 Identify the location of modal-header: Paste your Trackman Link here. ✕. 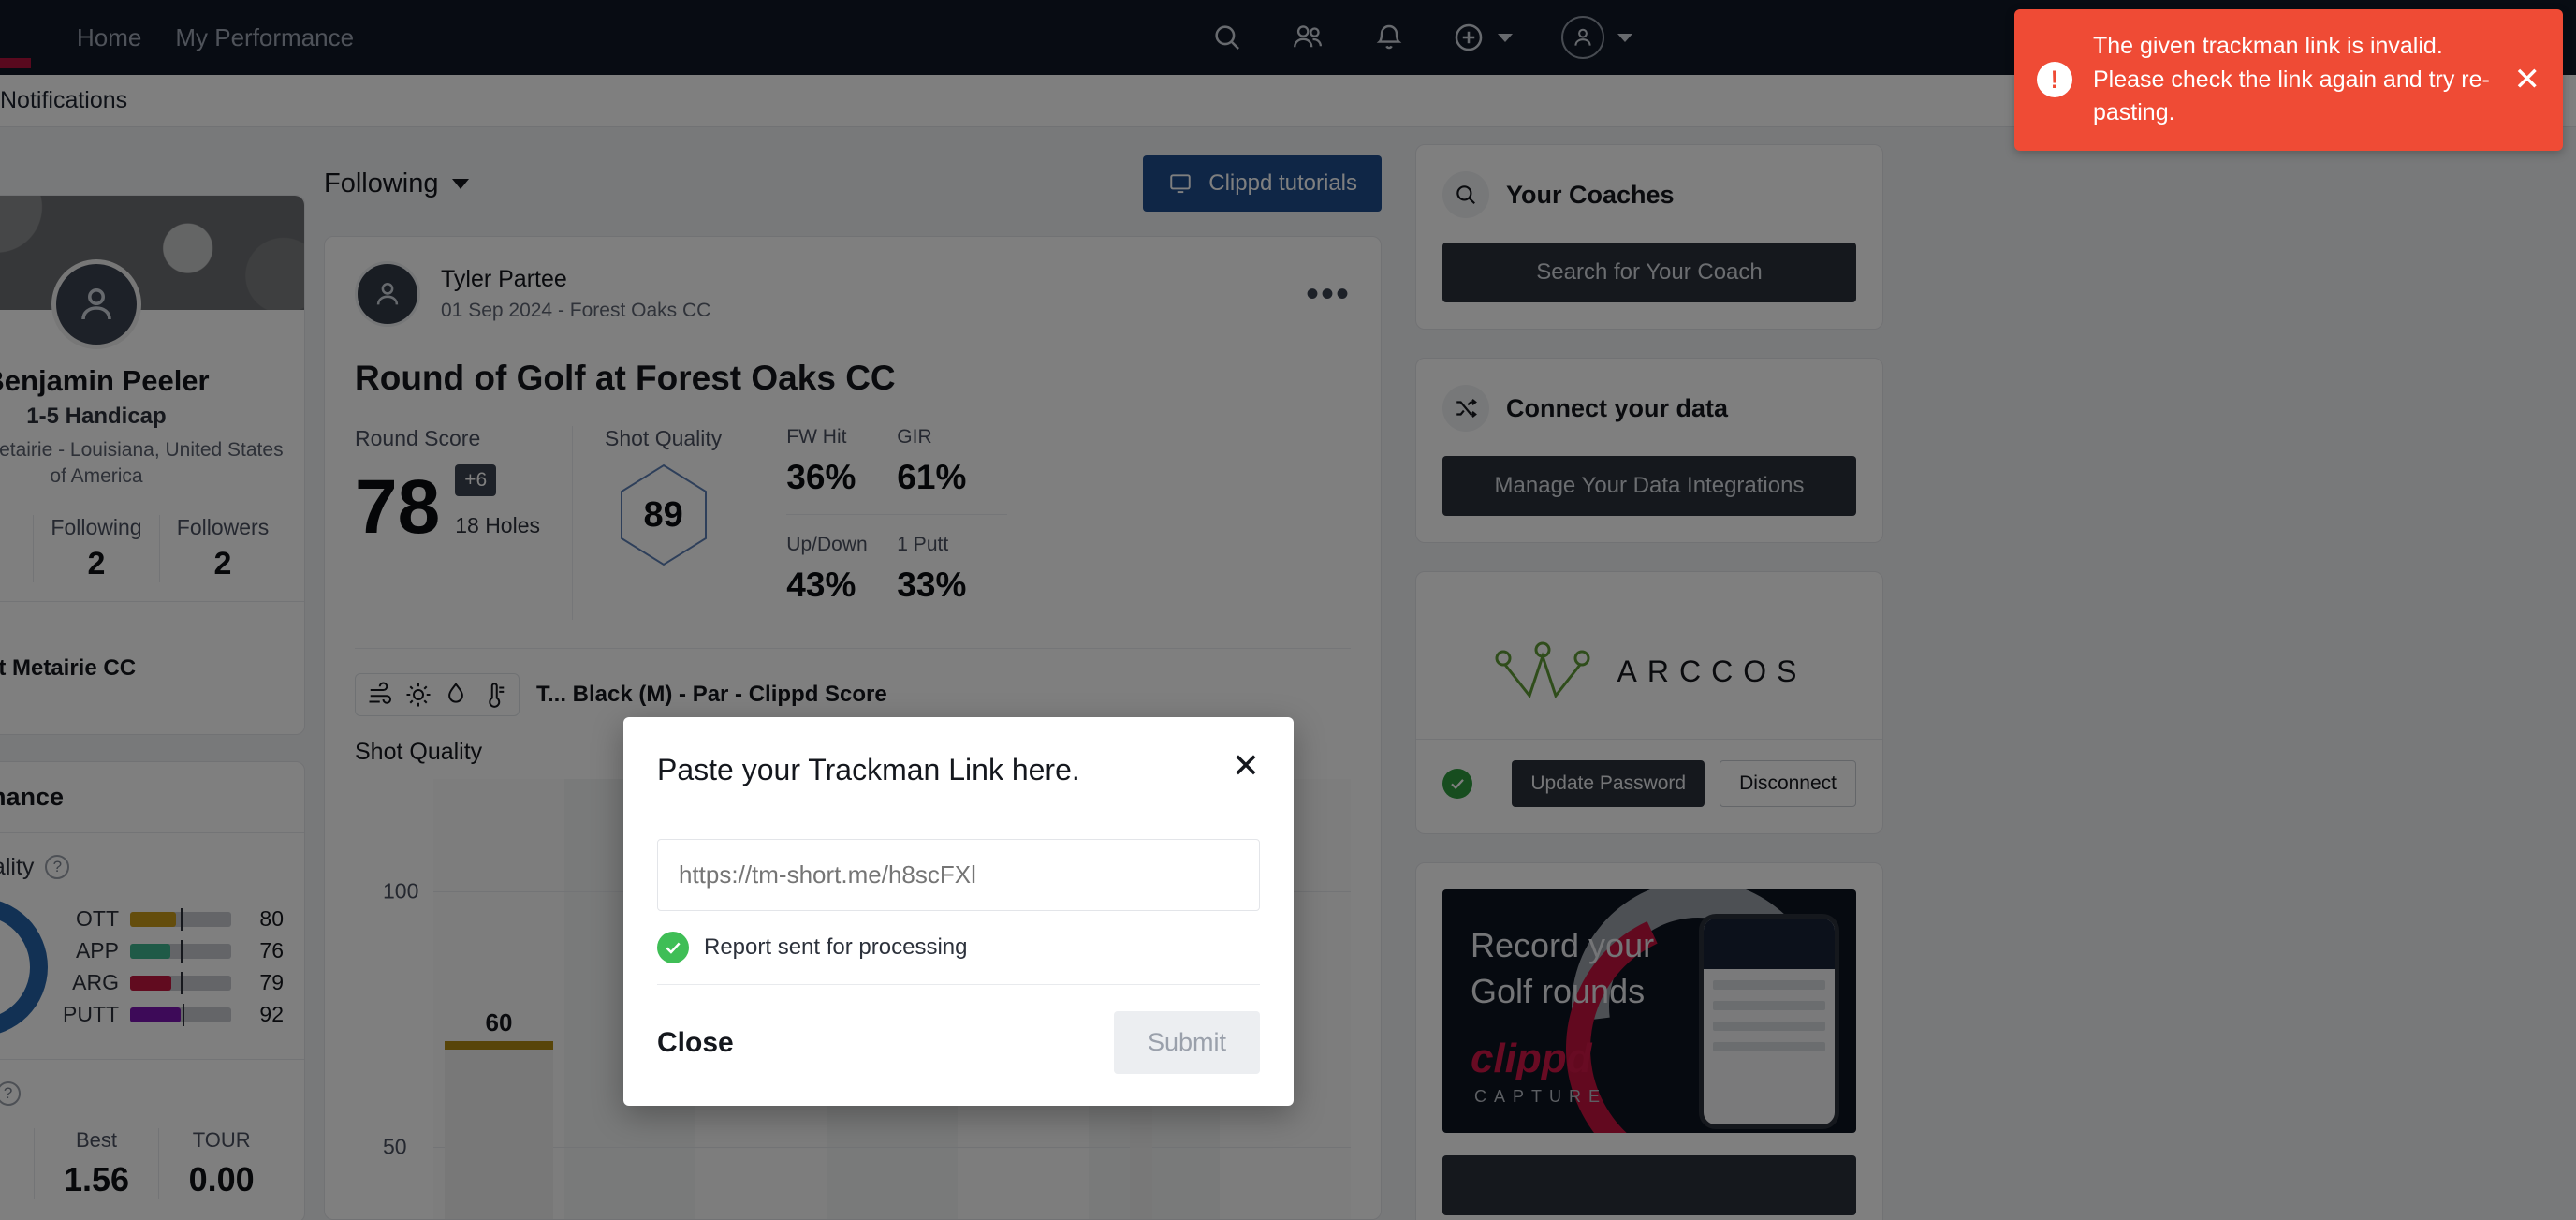
(958, 766).